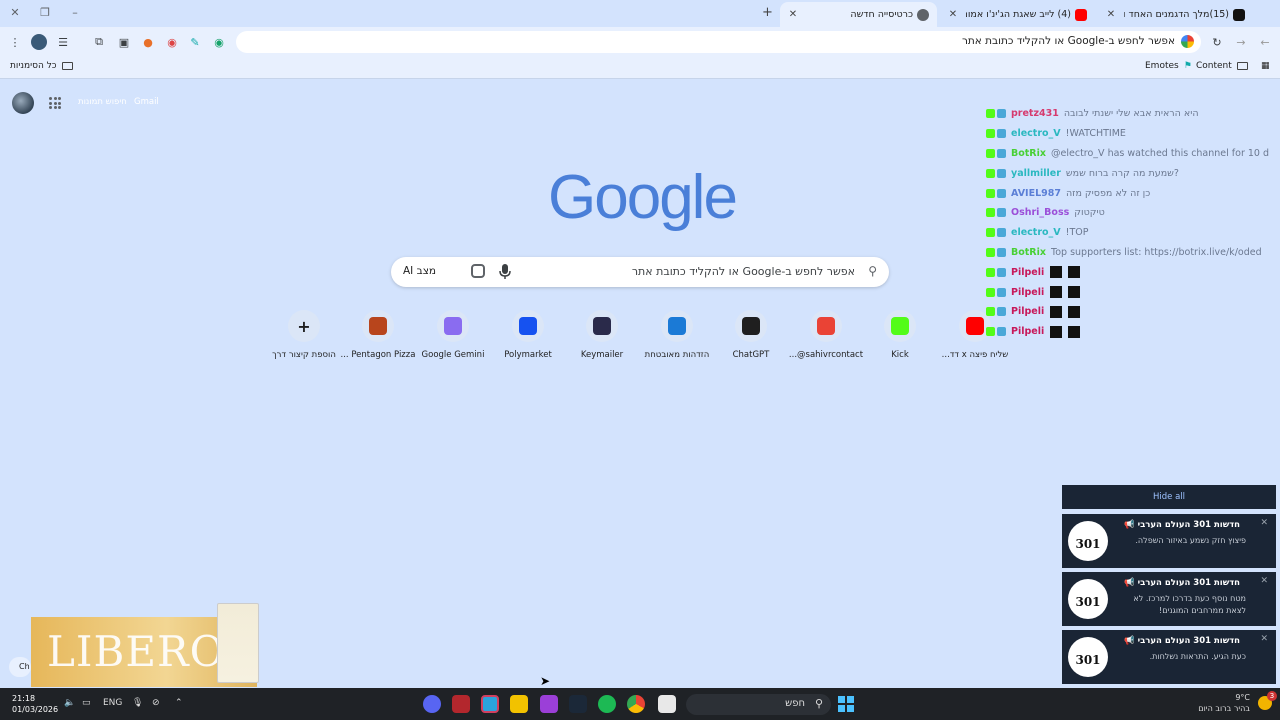 Image resolution: width=1280 pixels, height=720 pixels. Describe the element at coordinates (238, 643) in the screenshot. I see `perfume-bottle-image` at that location.